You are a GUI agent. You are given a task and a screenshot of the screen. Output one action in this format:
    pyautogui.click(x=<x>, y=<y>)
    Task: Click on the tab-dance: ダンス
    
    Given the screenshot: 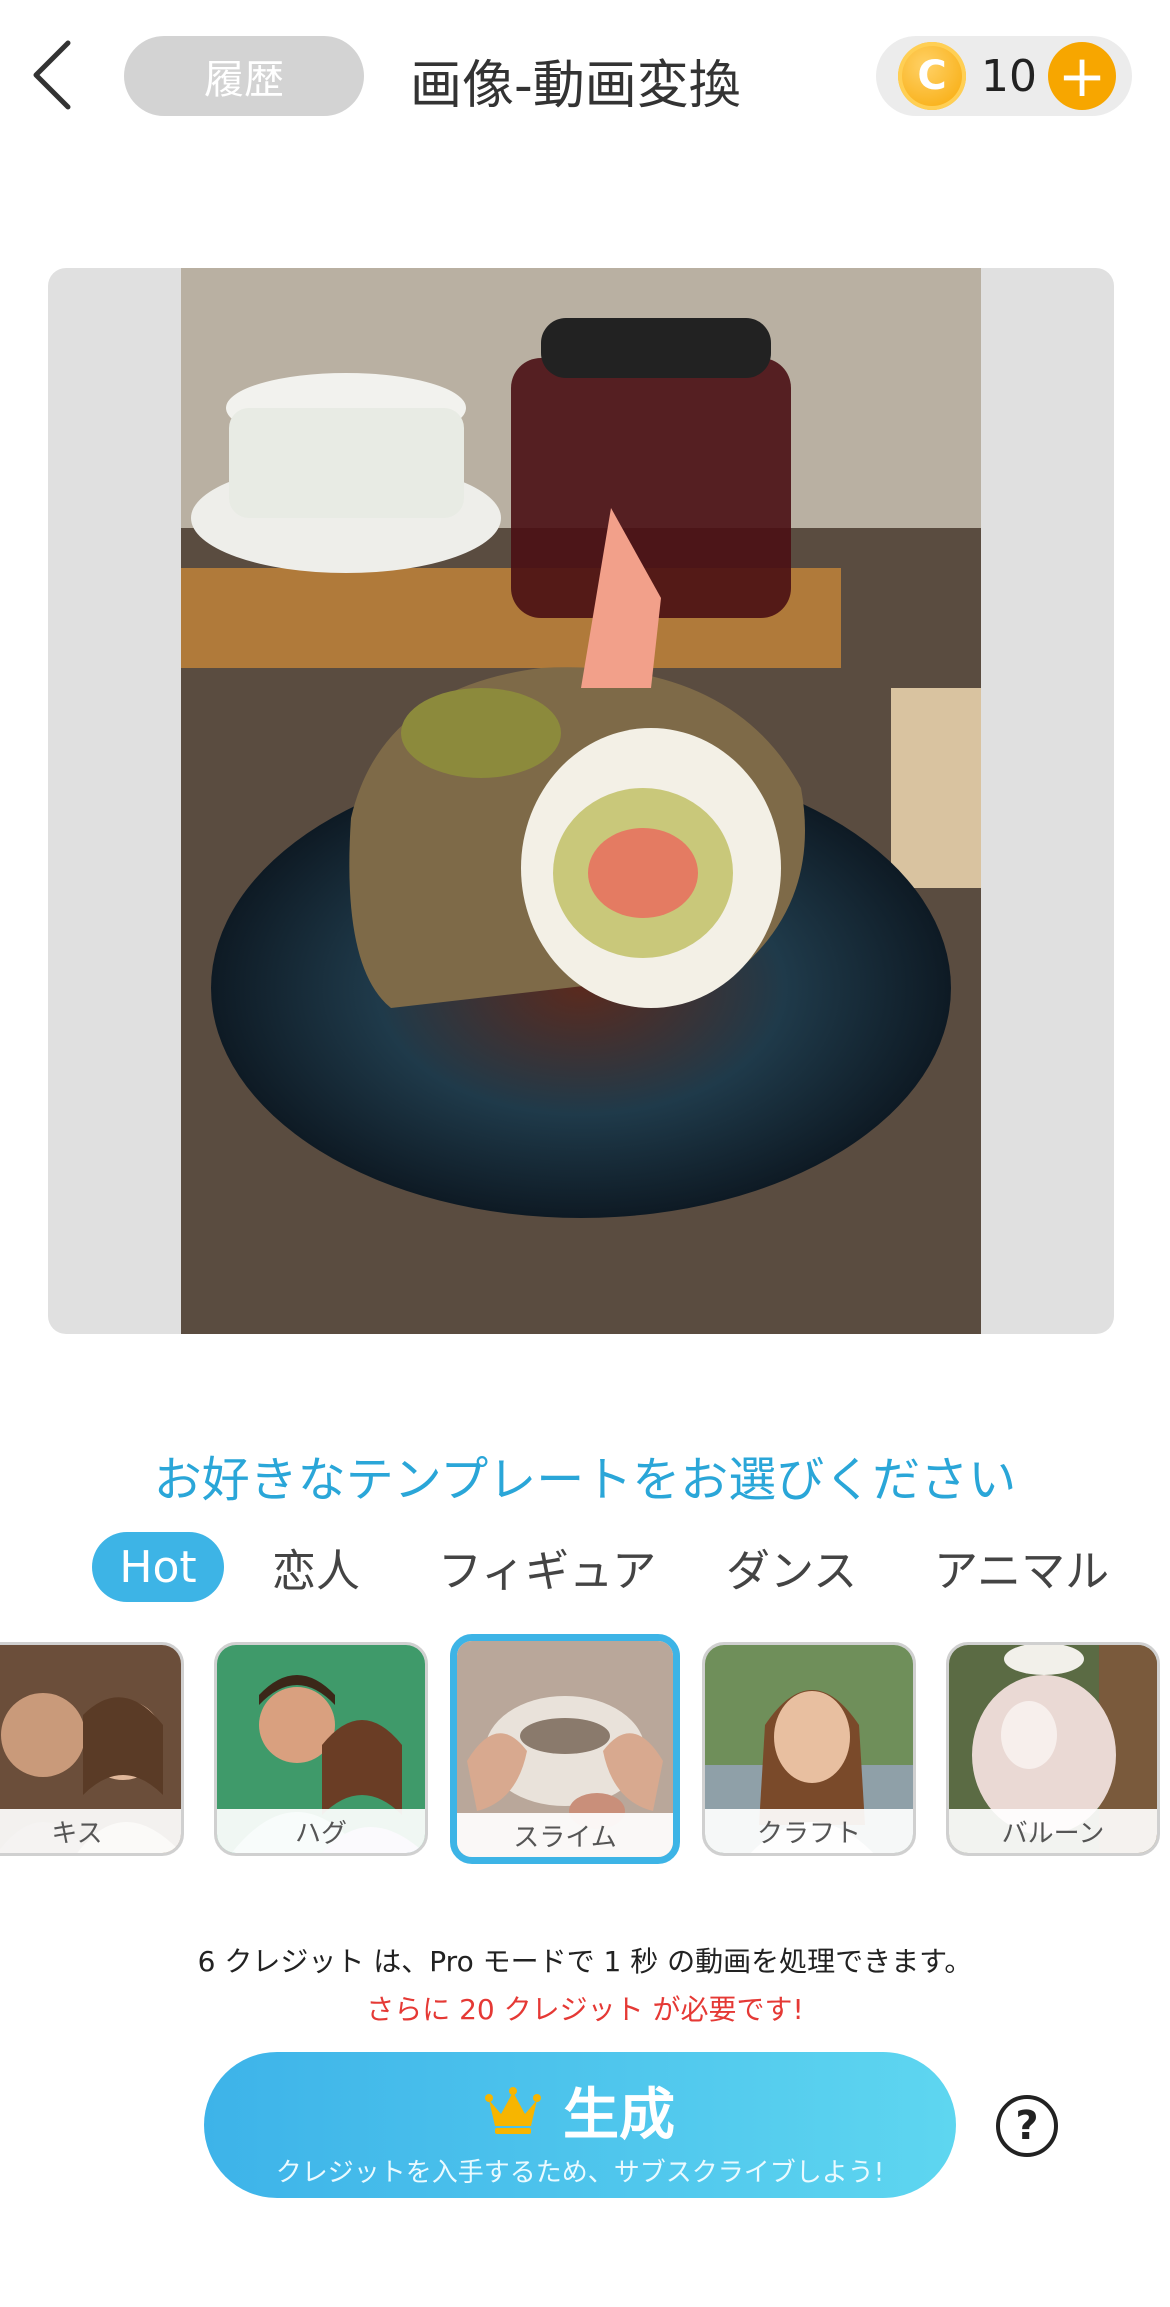 What is the action you would take?
    pyautogui.click(x=791, y=1567)
    